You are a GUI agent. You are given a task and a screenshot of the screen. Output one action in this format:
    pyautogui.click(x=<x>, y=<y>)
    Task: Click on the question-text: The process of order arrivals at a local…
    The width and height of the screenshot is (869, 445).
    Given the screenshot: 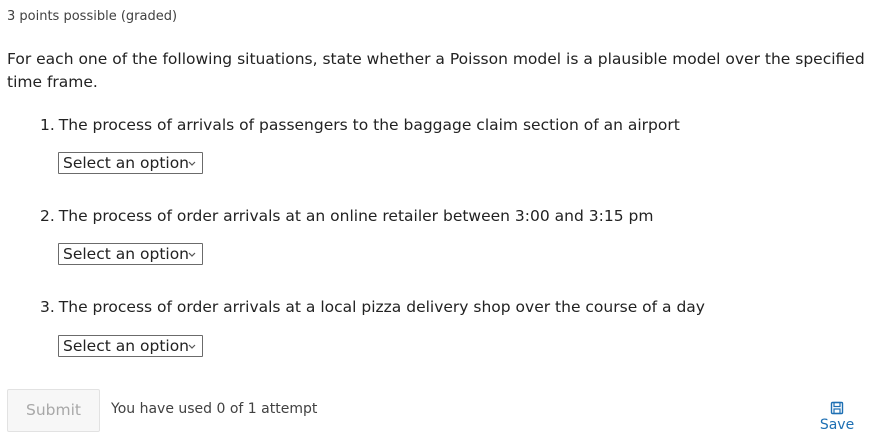 What is the action you would take?
    pyautogui.click(x=381, y=307)
    